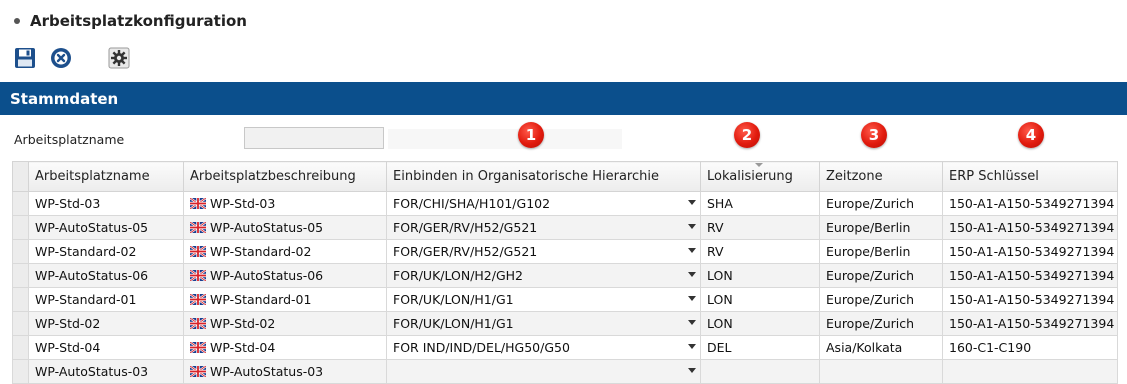  Describe the element at coordinates (106, 323) in the screenshot. I see `cell-name: WP-Std-02` at that location.